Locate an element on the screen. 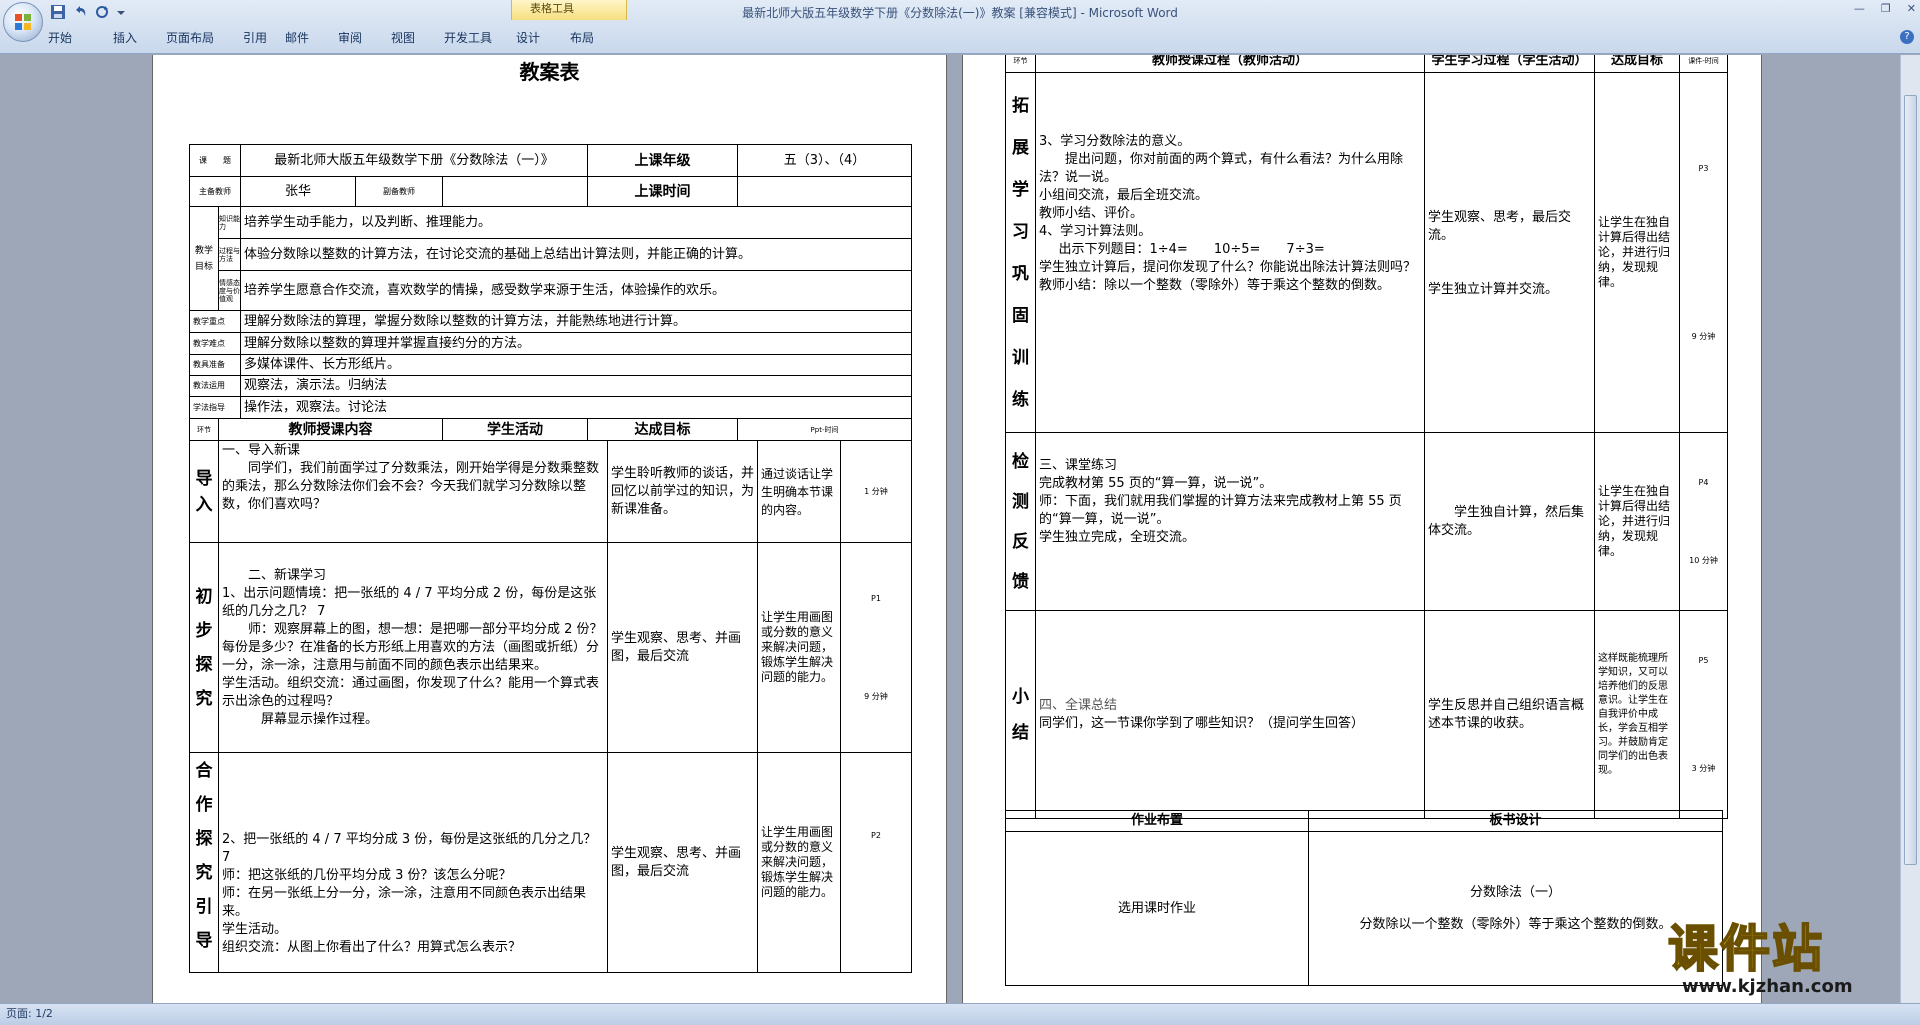 The image size is (1920, 1025). time-text: 1 分钟 is located at coordinates (876, 491).